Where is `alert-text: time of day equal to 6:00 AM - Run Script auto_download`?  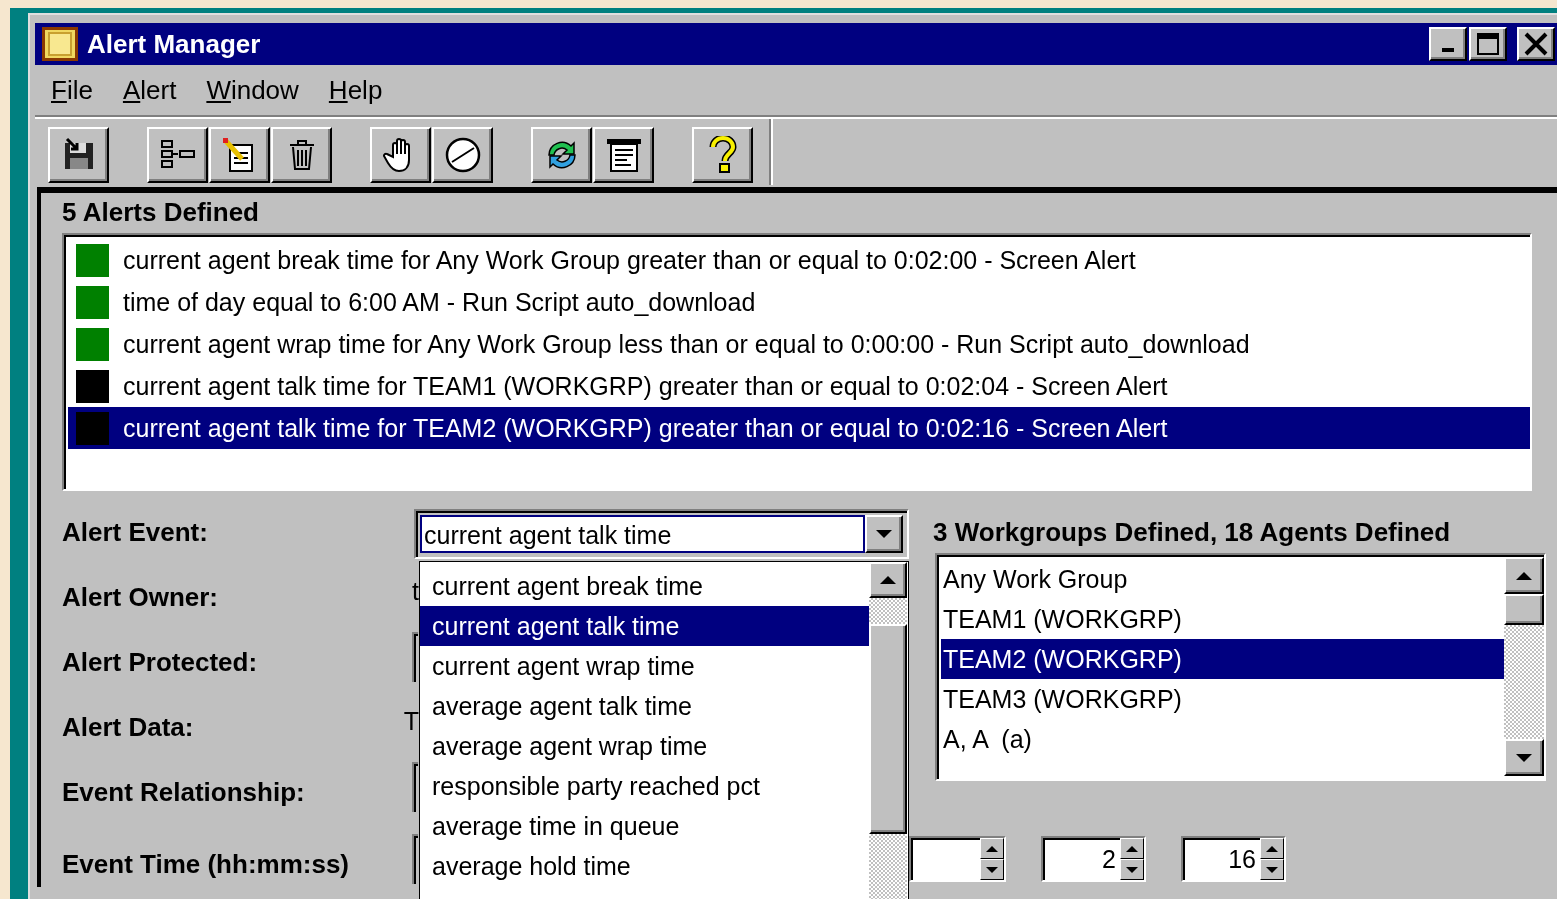 alert-text: time of day equal to 6:00 AM - Run Script auto_download is located at coordinates (439, 302).